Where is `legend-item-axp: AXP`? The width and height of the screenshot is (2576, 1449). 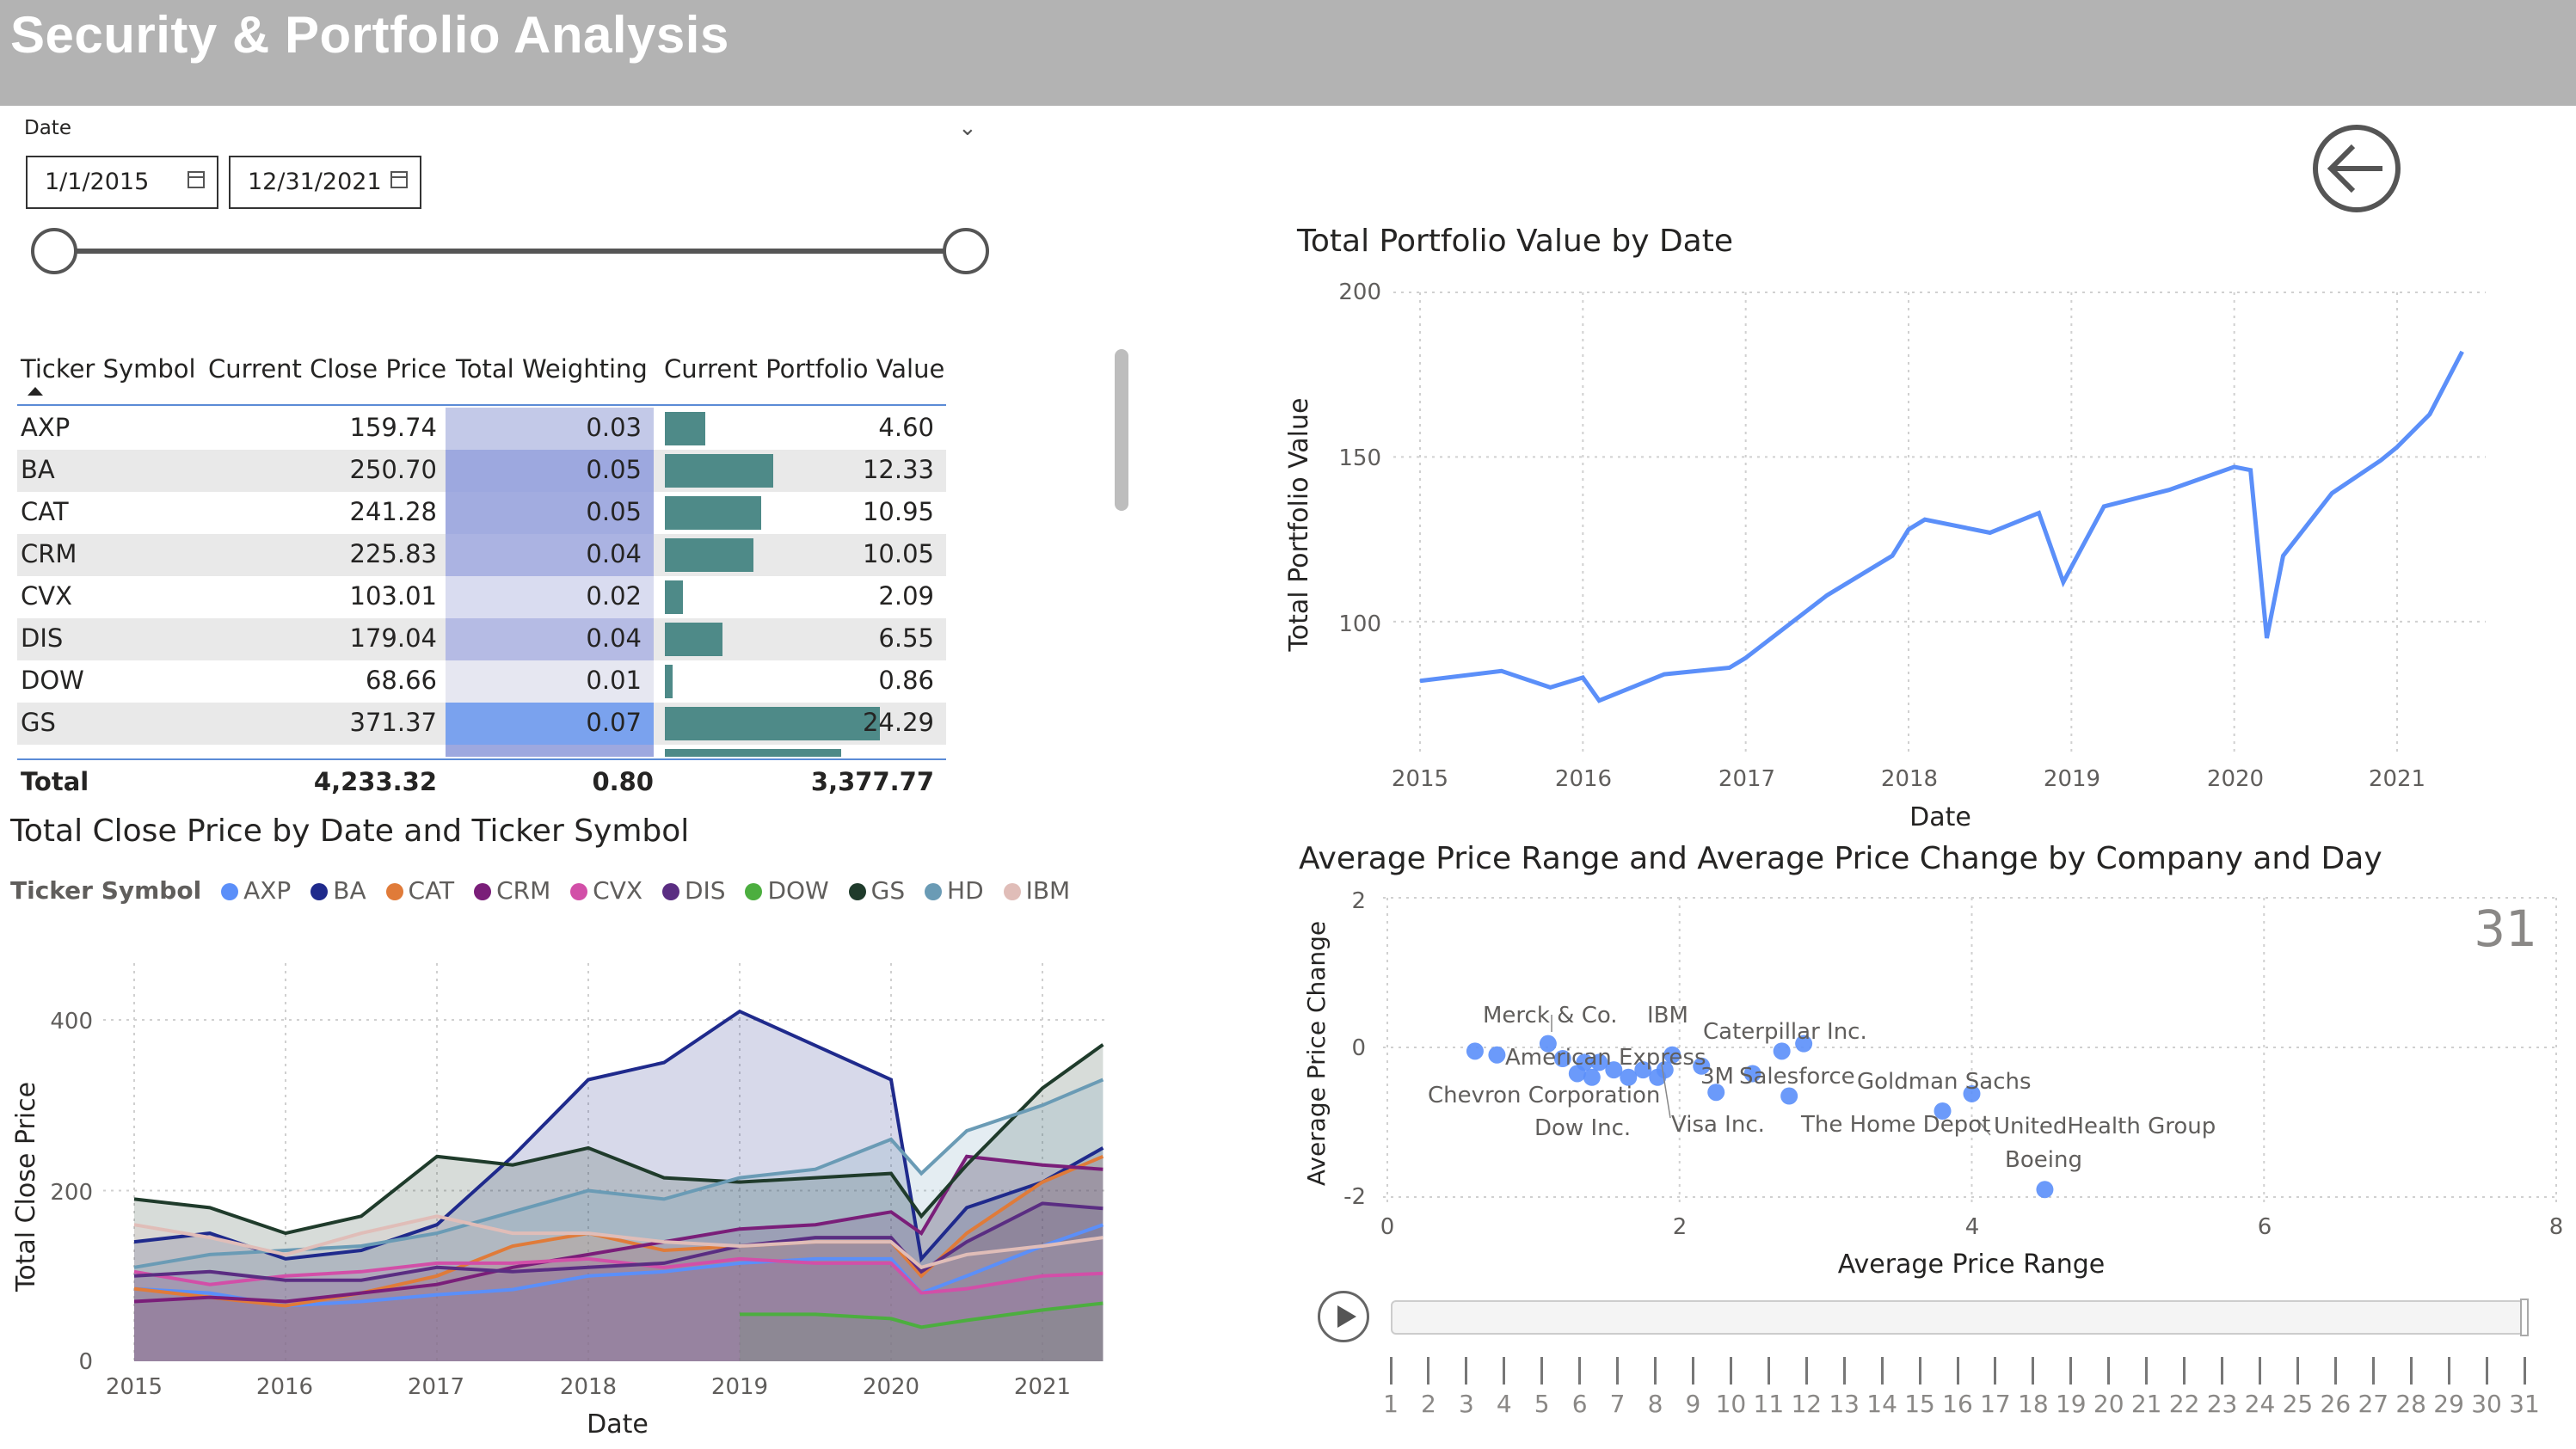
legend-item-axp: AXP is located at coordinates (256, 890).